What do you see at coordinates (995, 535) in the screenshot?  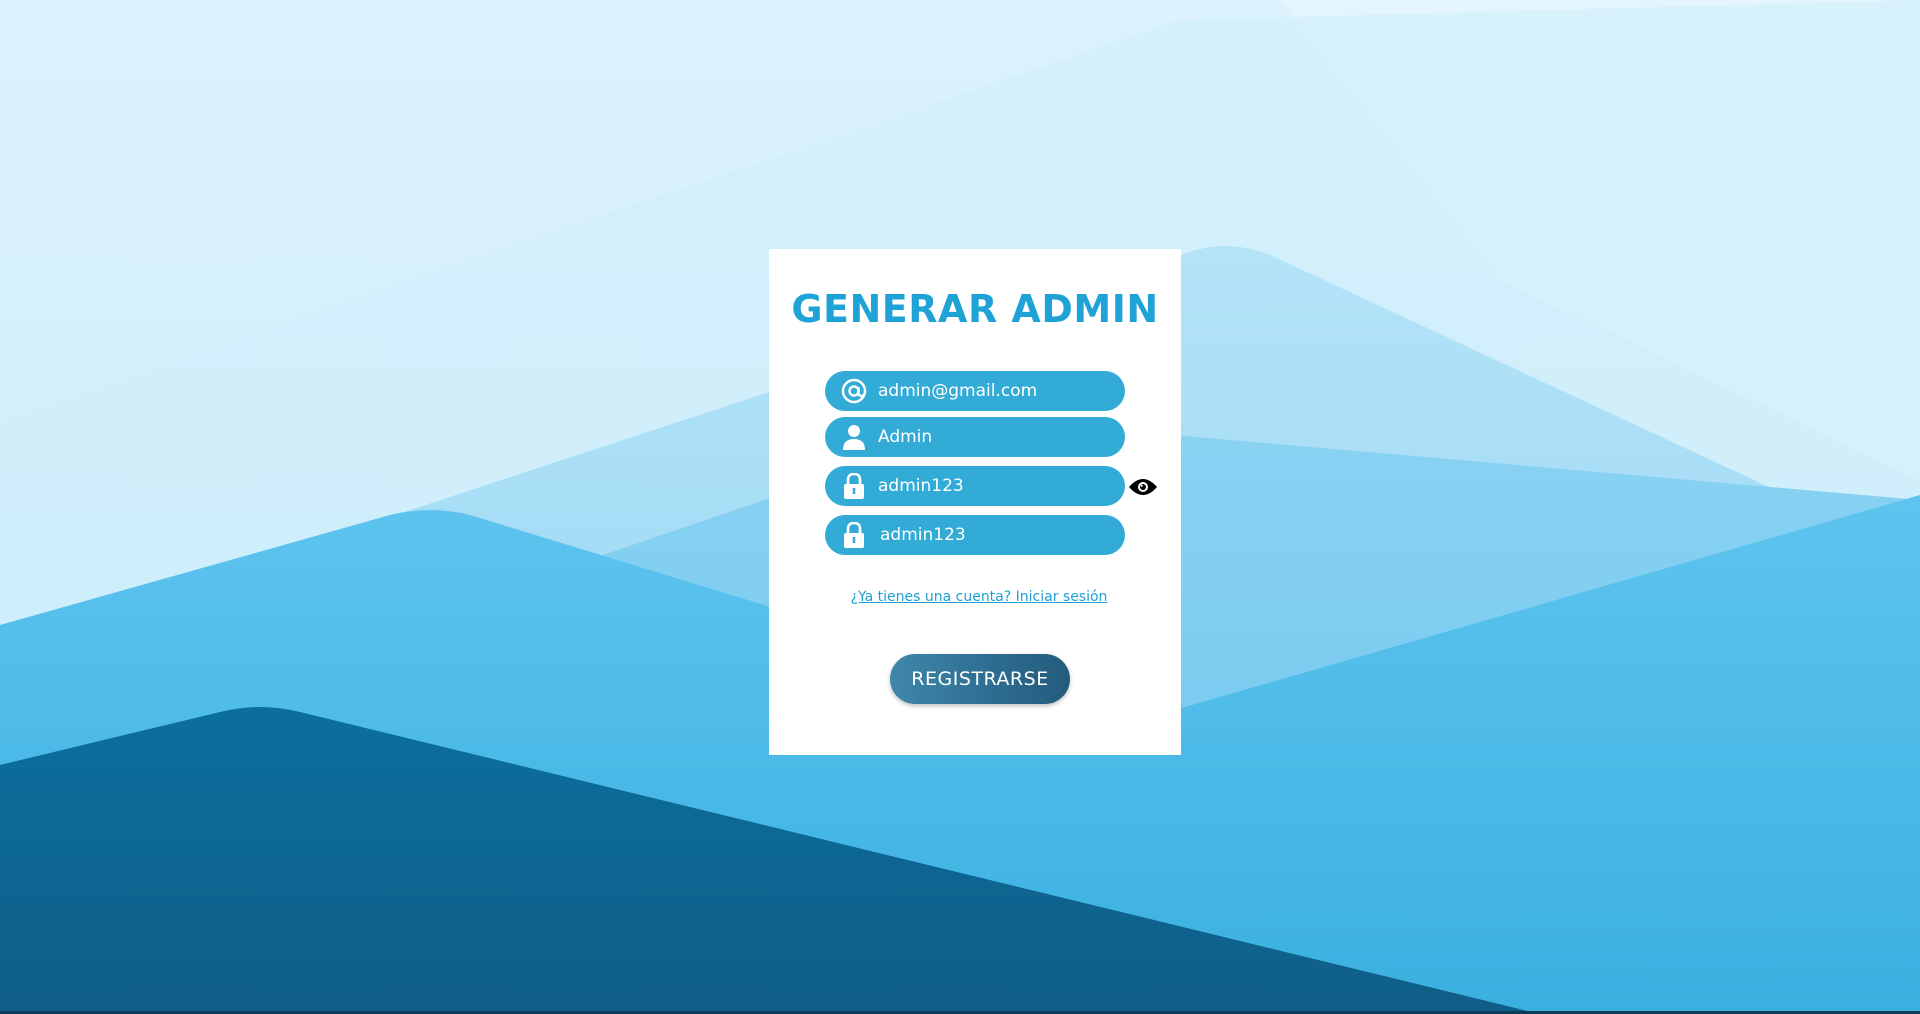 I see `confirm-password-input` at bounding box center [995, 535].